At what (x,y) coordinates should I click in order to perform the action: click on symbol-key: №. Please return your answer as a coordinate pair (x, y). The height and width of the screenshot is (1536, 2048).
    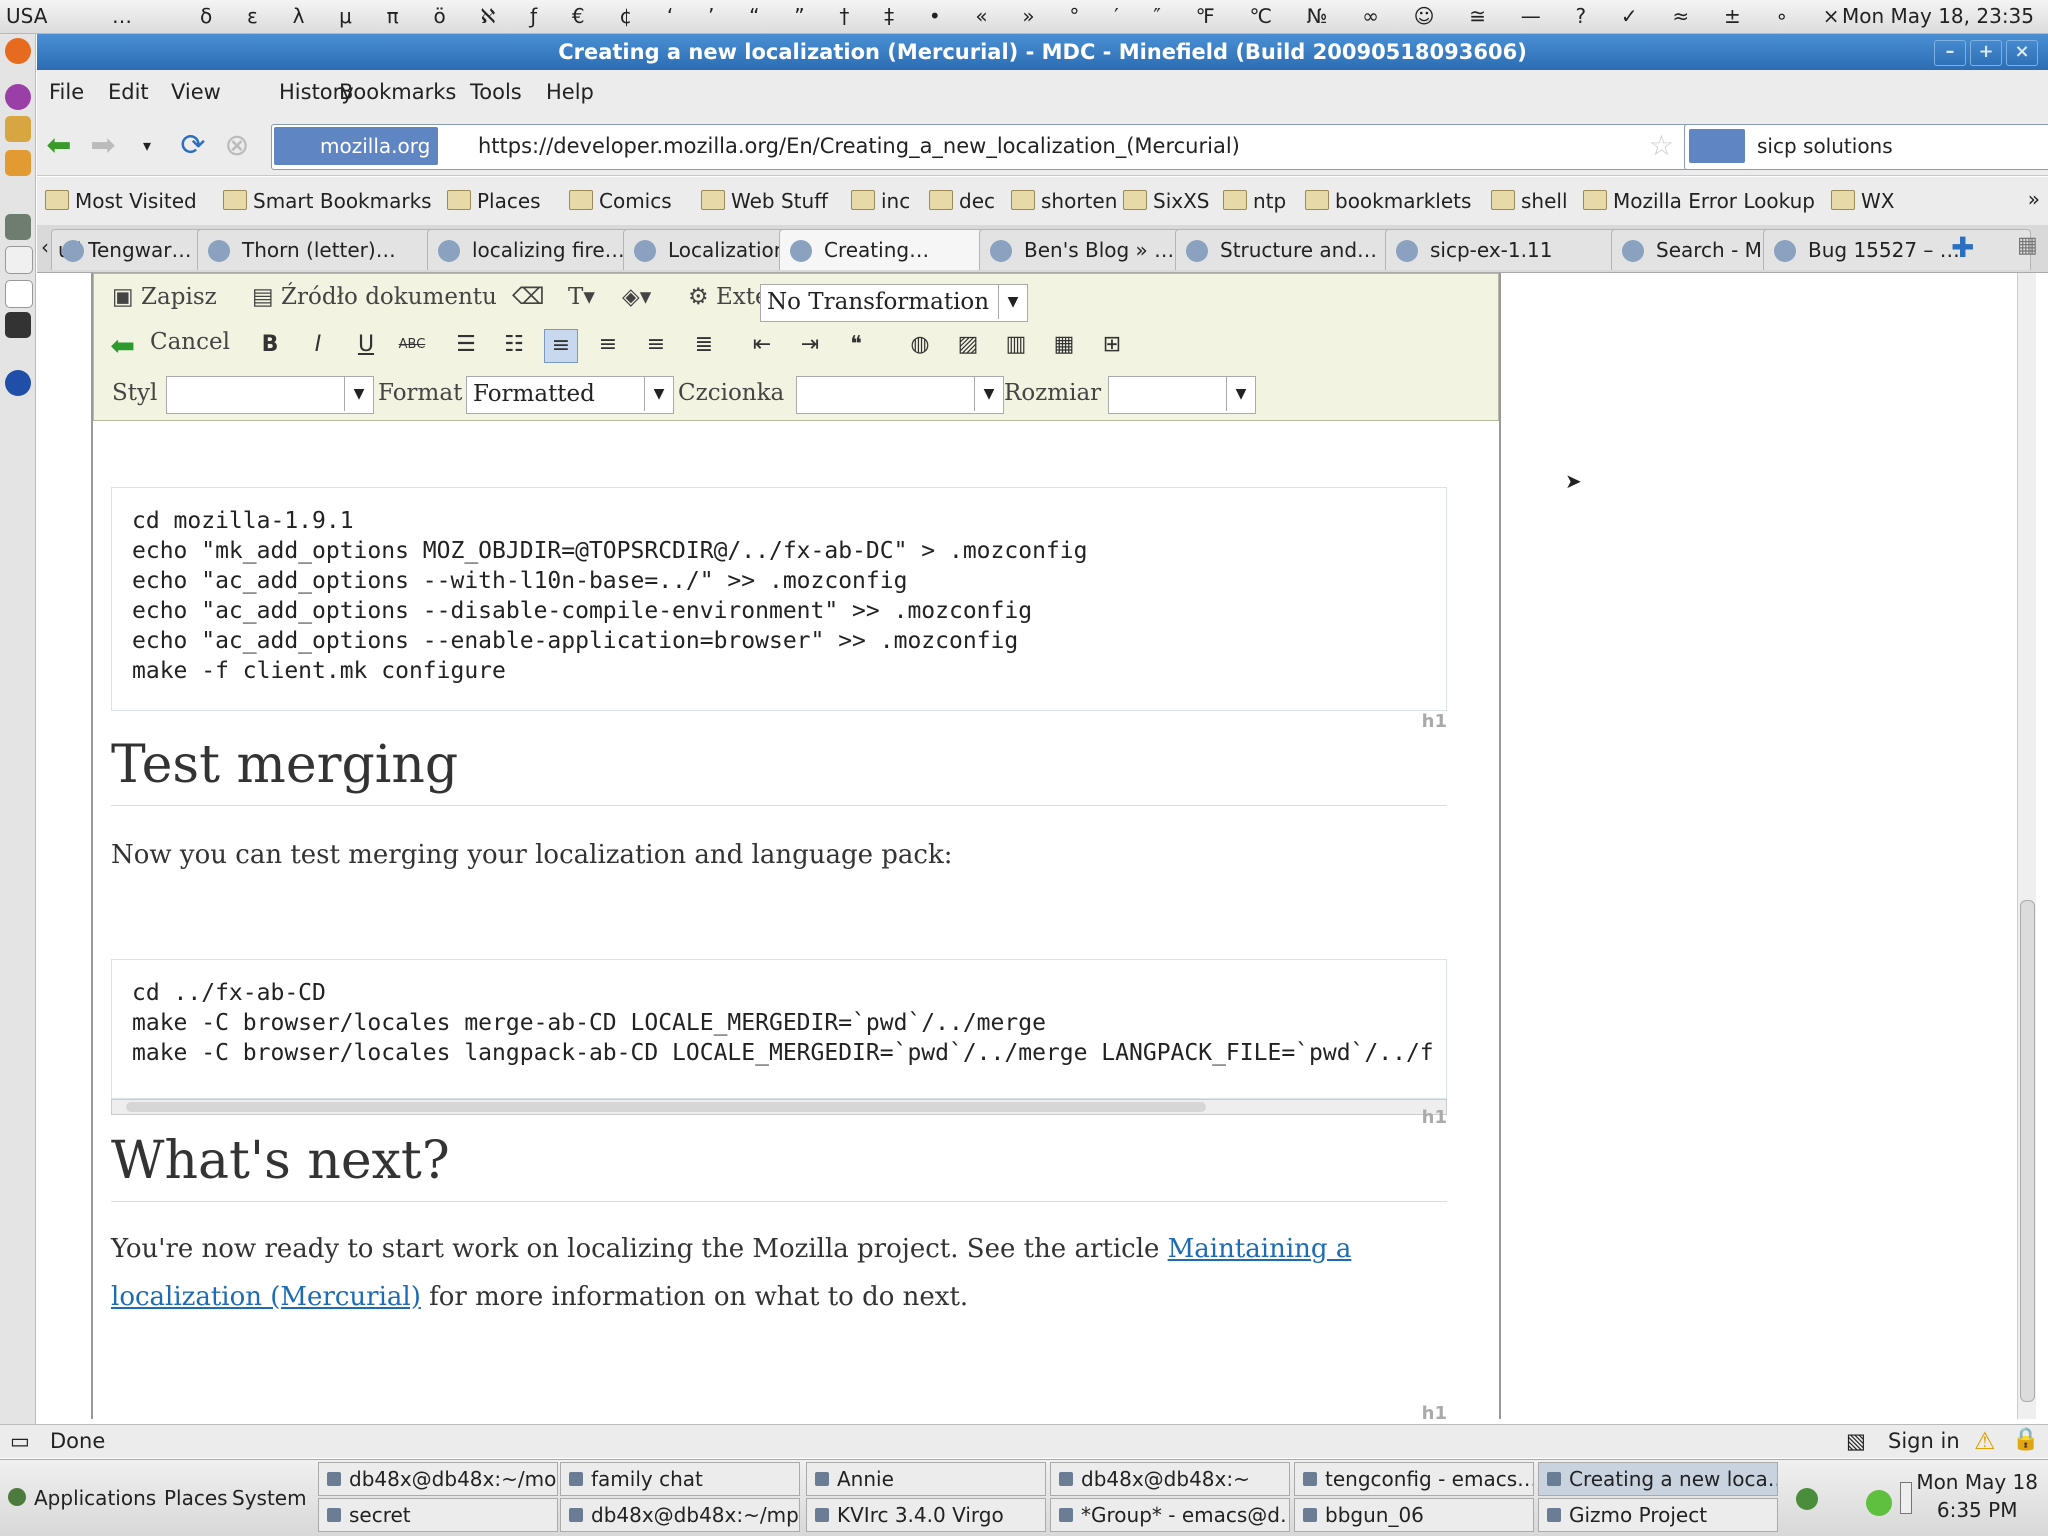
    Looking at the image, I should click on (1317, 16).